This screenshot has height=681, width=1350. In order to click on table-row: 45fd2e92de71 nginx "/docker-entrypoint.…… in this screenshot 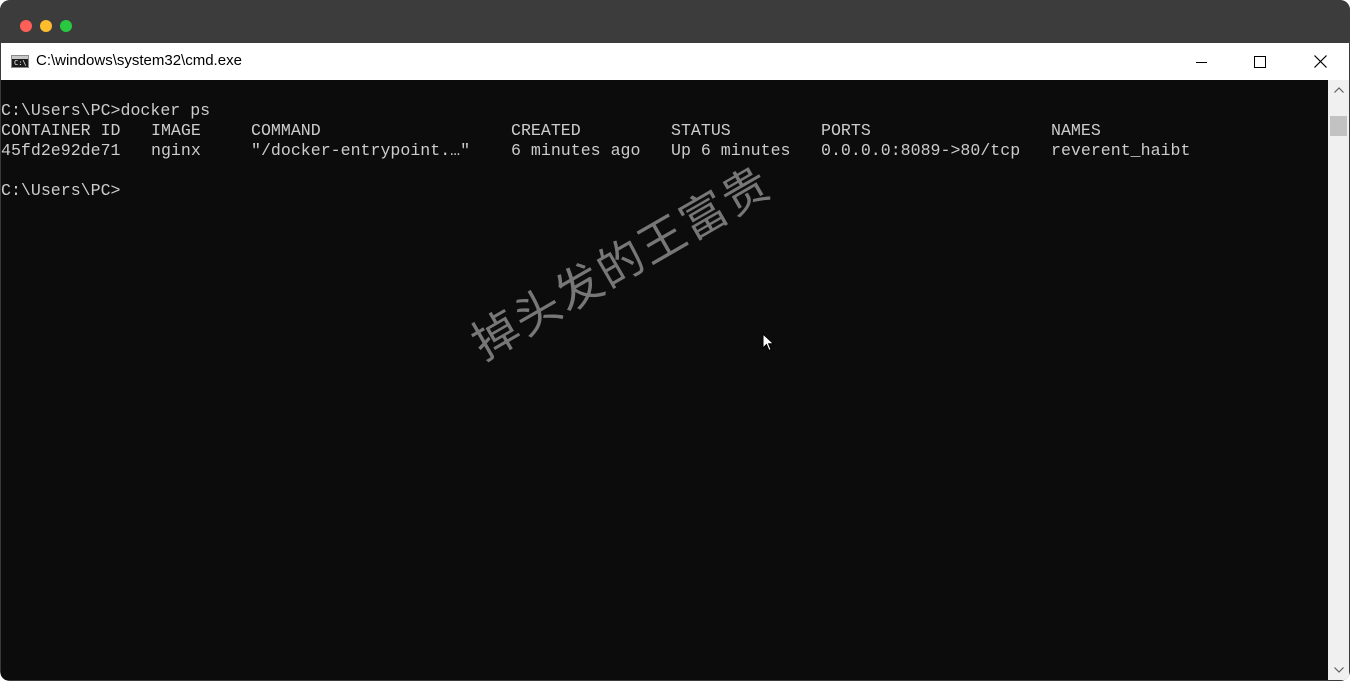, I will do `click(651, 151)`.